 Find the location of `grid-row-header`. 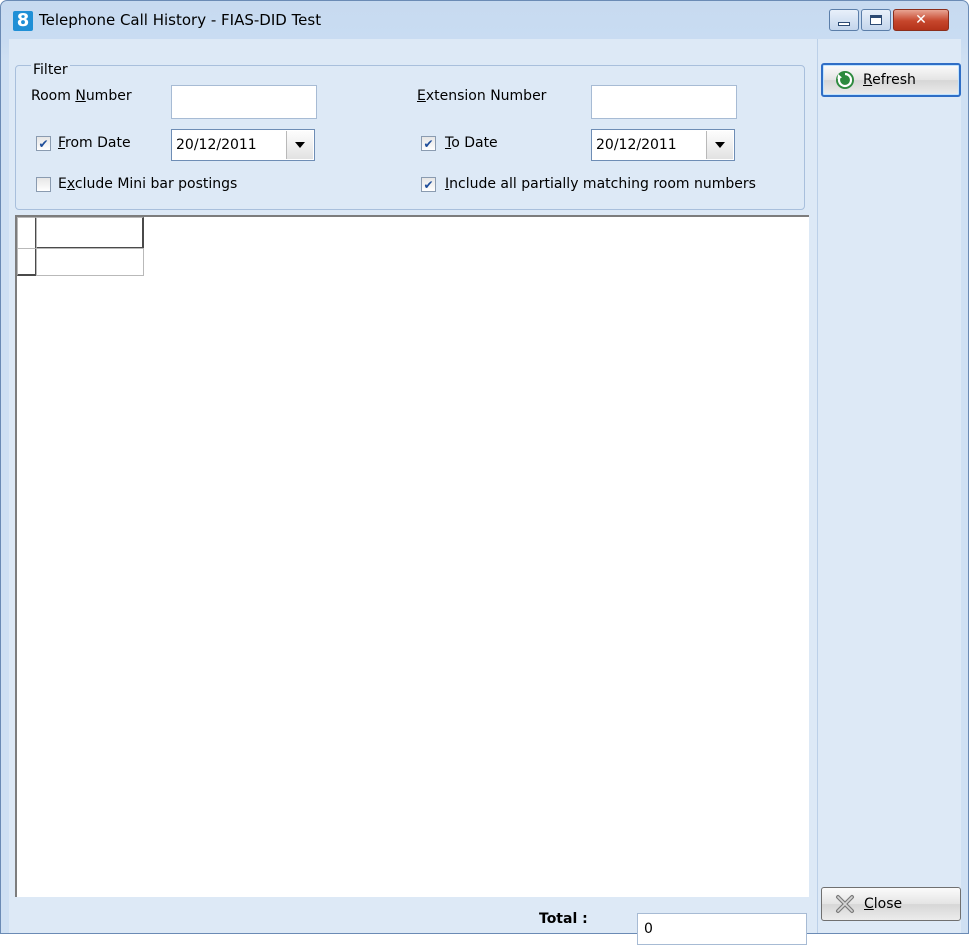

grid-row-header is located at coordinates (27, 262).